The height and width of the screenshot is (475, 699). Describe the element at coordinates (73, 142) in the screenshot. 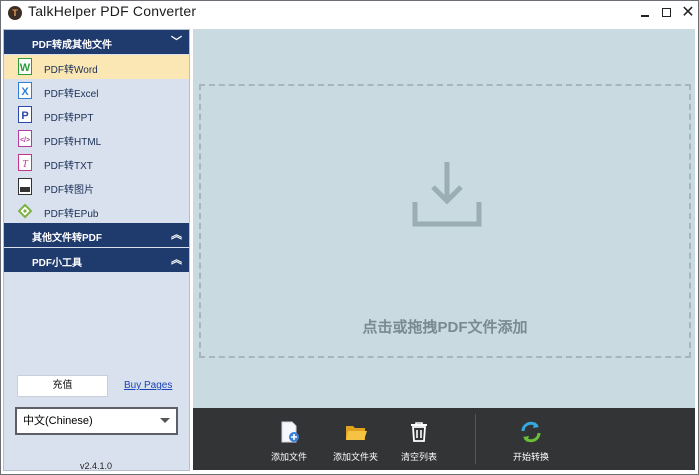

I see `sidebar-item-label: PDF转HTML` at that location.